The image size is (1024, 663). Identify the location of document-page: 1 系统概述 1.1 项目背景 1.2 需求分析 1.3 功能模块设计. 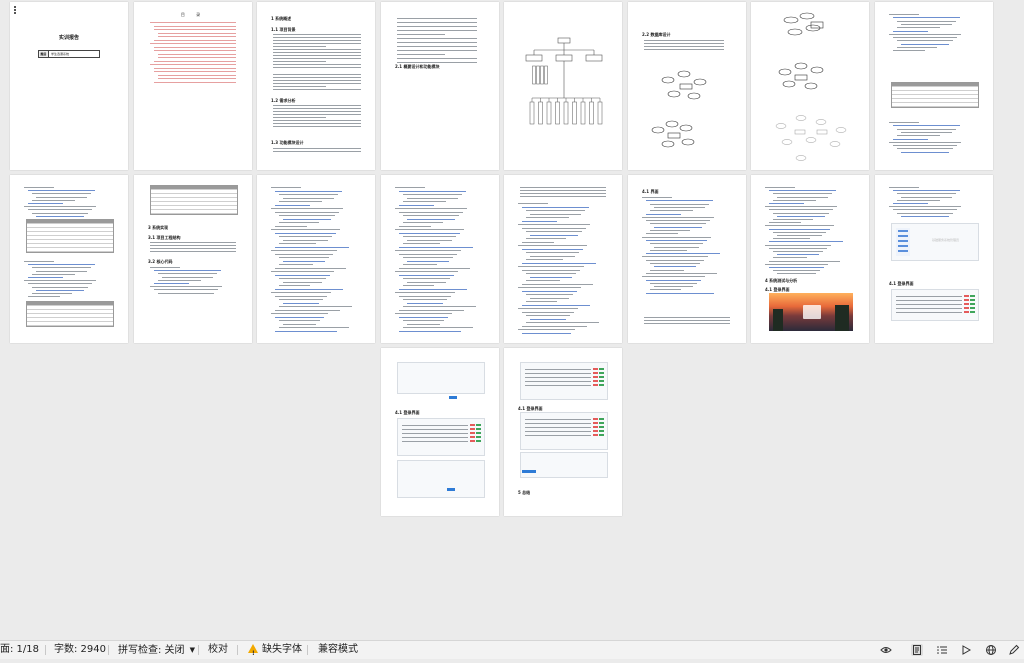
(316, 86).